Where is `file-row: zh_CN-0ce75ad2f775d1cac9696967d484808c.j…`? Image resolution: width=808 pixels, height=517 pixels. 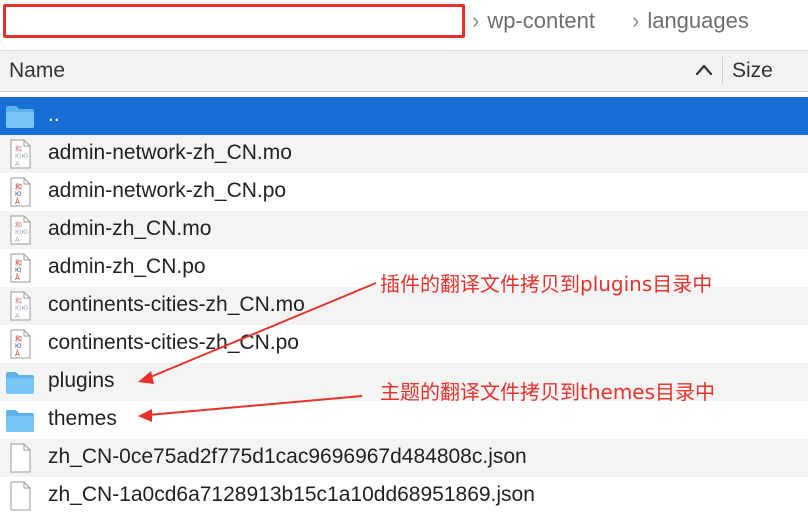 file-row: zh_CN-0ce75ad2f775d1cac9696967d484808c.j… is located at coordinates (404, 458).